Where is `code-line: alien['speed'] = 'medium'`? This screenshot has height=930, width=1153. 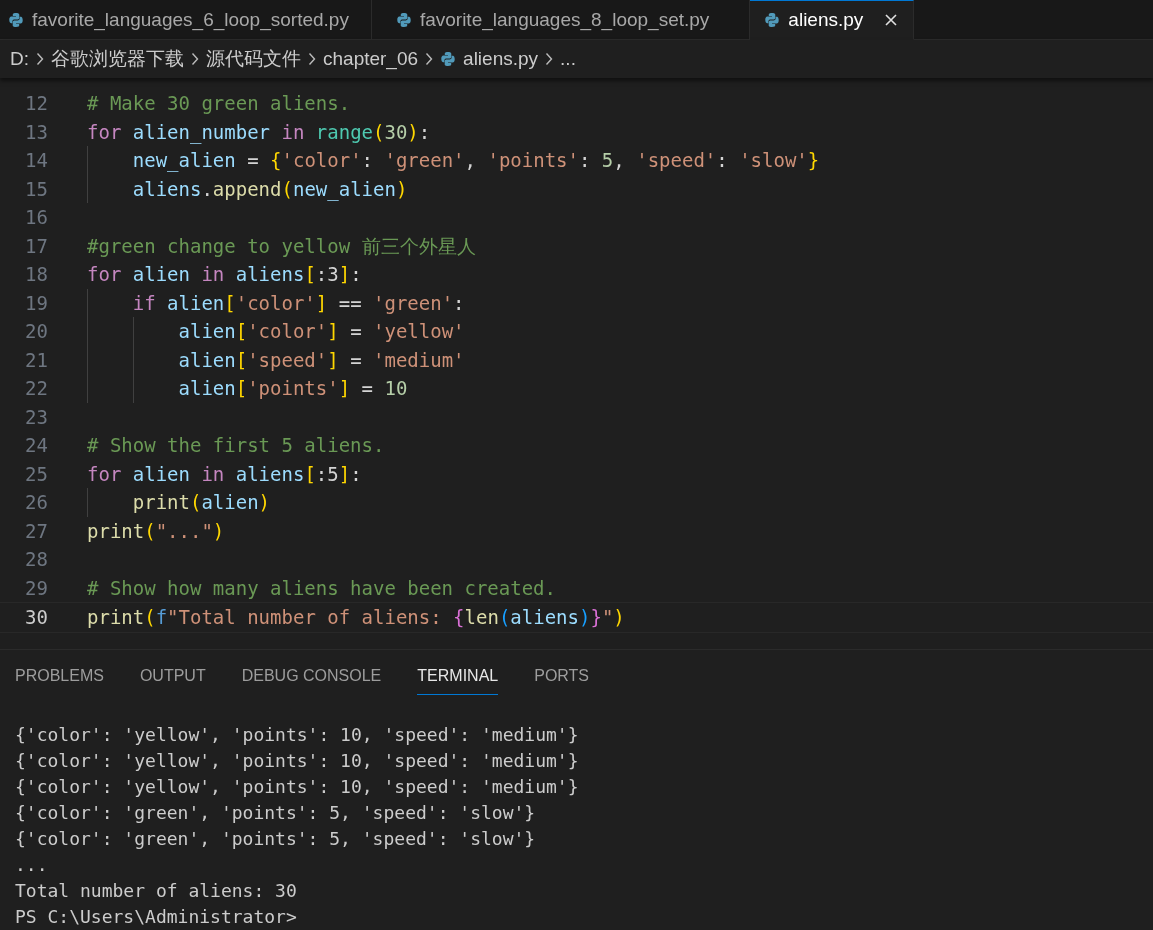
code-line: alien['speed'] = 'medium' is located at coordinates (321, 359).